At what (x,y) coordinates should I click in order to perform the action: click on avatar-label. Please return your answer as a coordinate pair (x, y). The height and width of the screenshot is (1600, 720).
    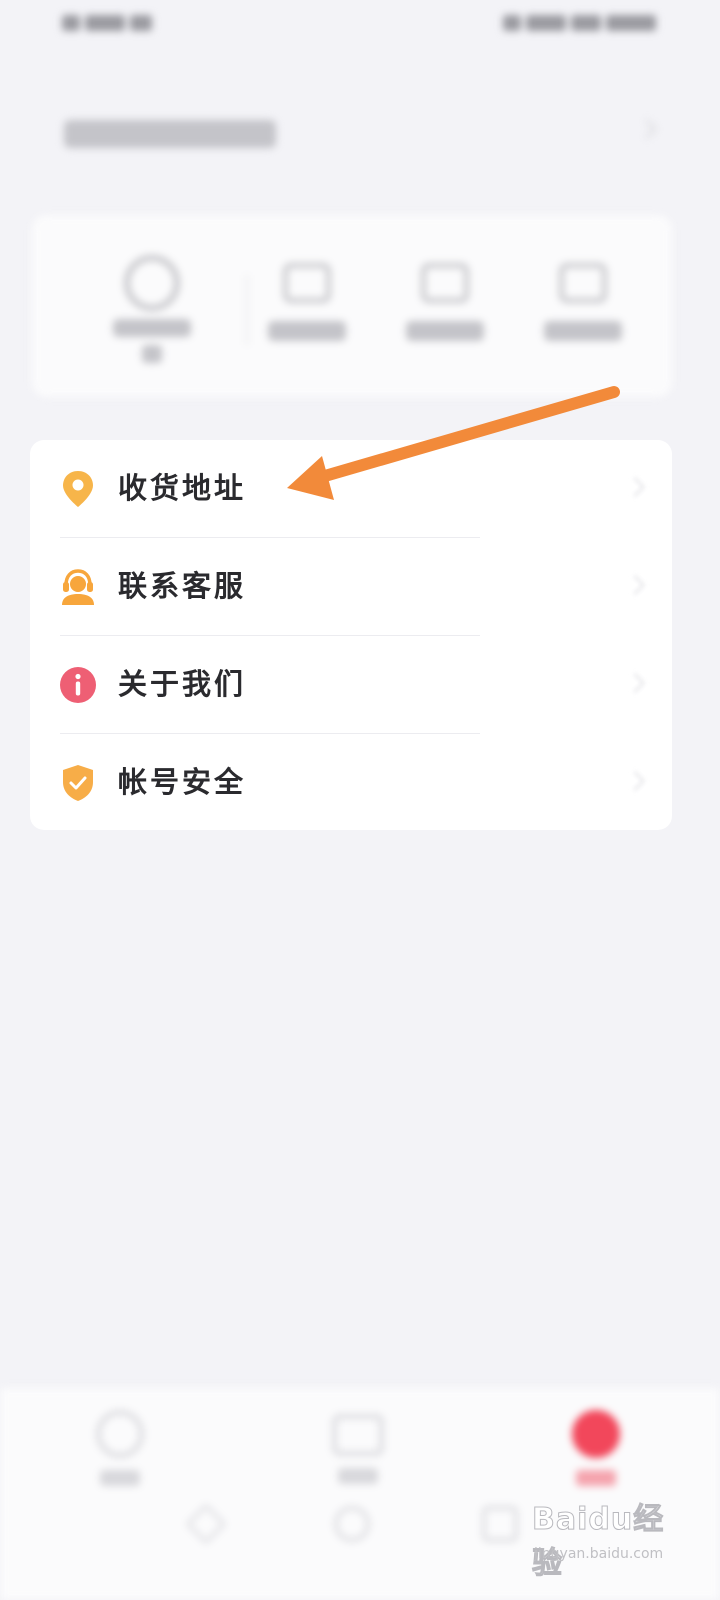
    Looking at the image, I should click on (152, 328).